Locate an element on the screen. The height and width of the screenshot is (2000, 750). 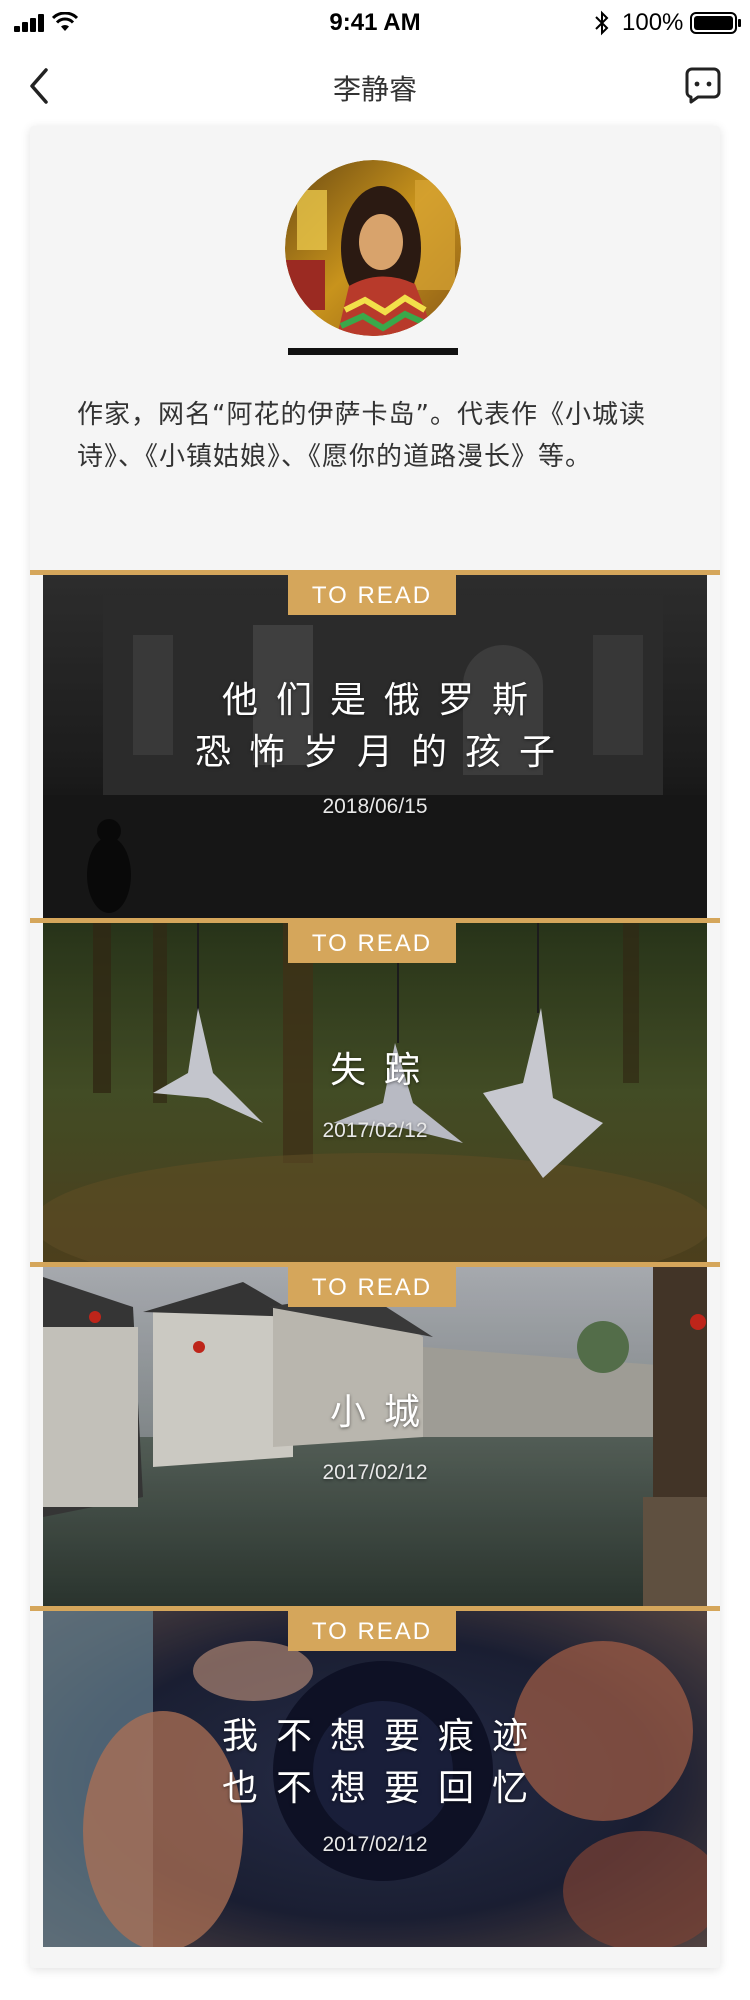
article-title: 小城 is located at coordinates (375, 1413).